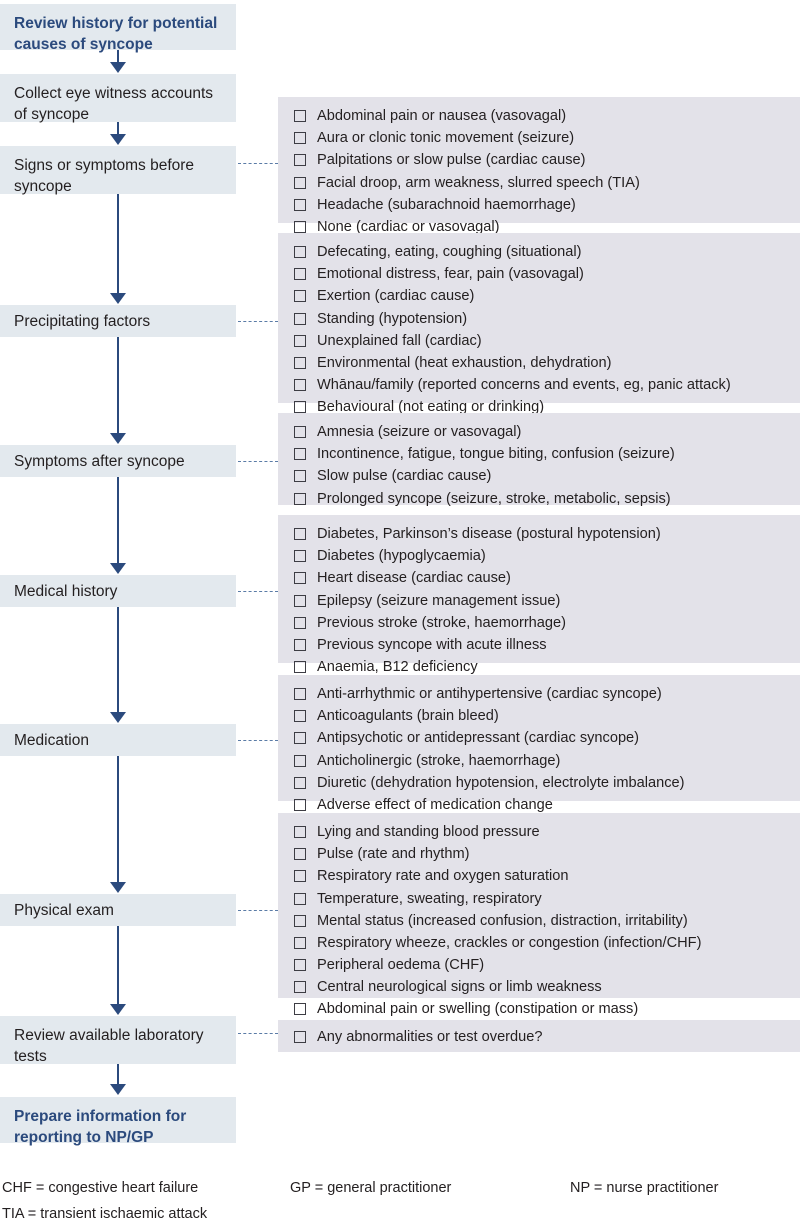  What do you see at coordinates (542, 138) in the screenshot?
I see `checklist-item: Aura or clonic tonic movement (seizure)` at bounding box center [542, 138].